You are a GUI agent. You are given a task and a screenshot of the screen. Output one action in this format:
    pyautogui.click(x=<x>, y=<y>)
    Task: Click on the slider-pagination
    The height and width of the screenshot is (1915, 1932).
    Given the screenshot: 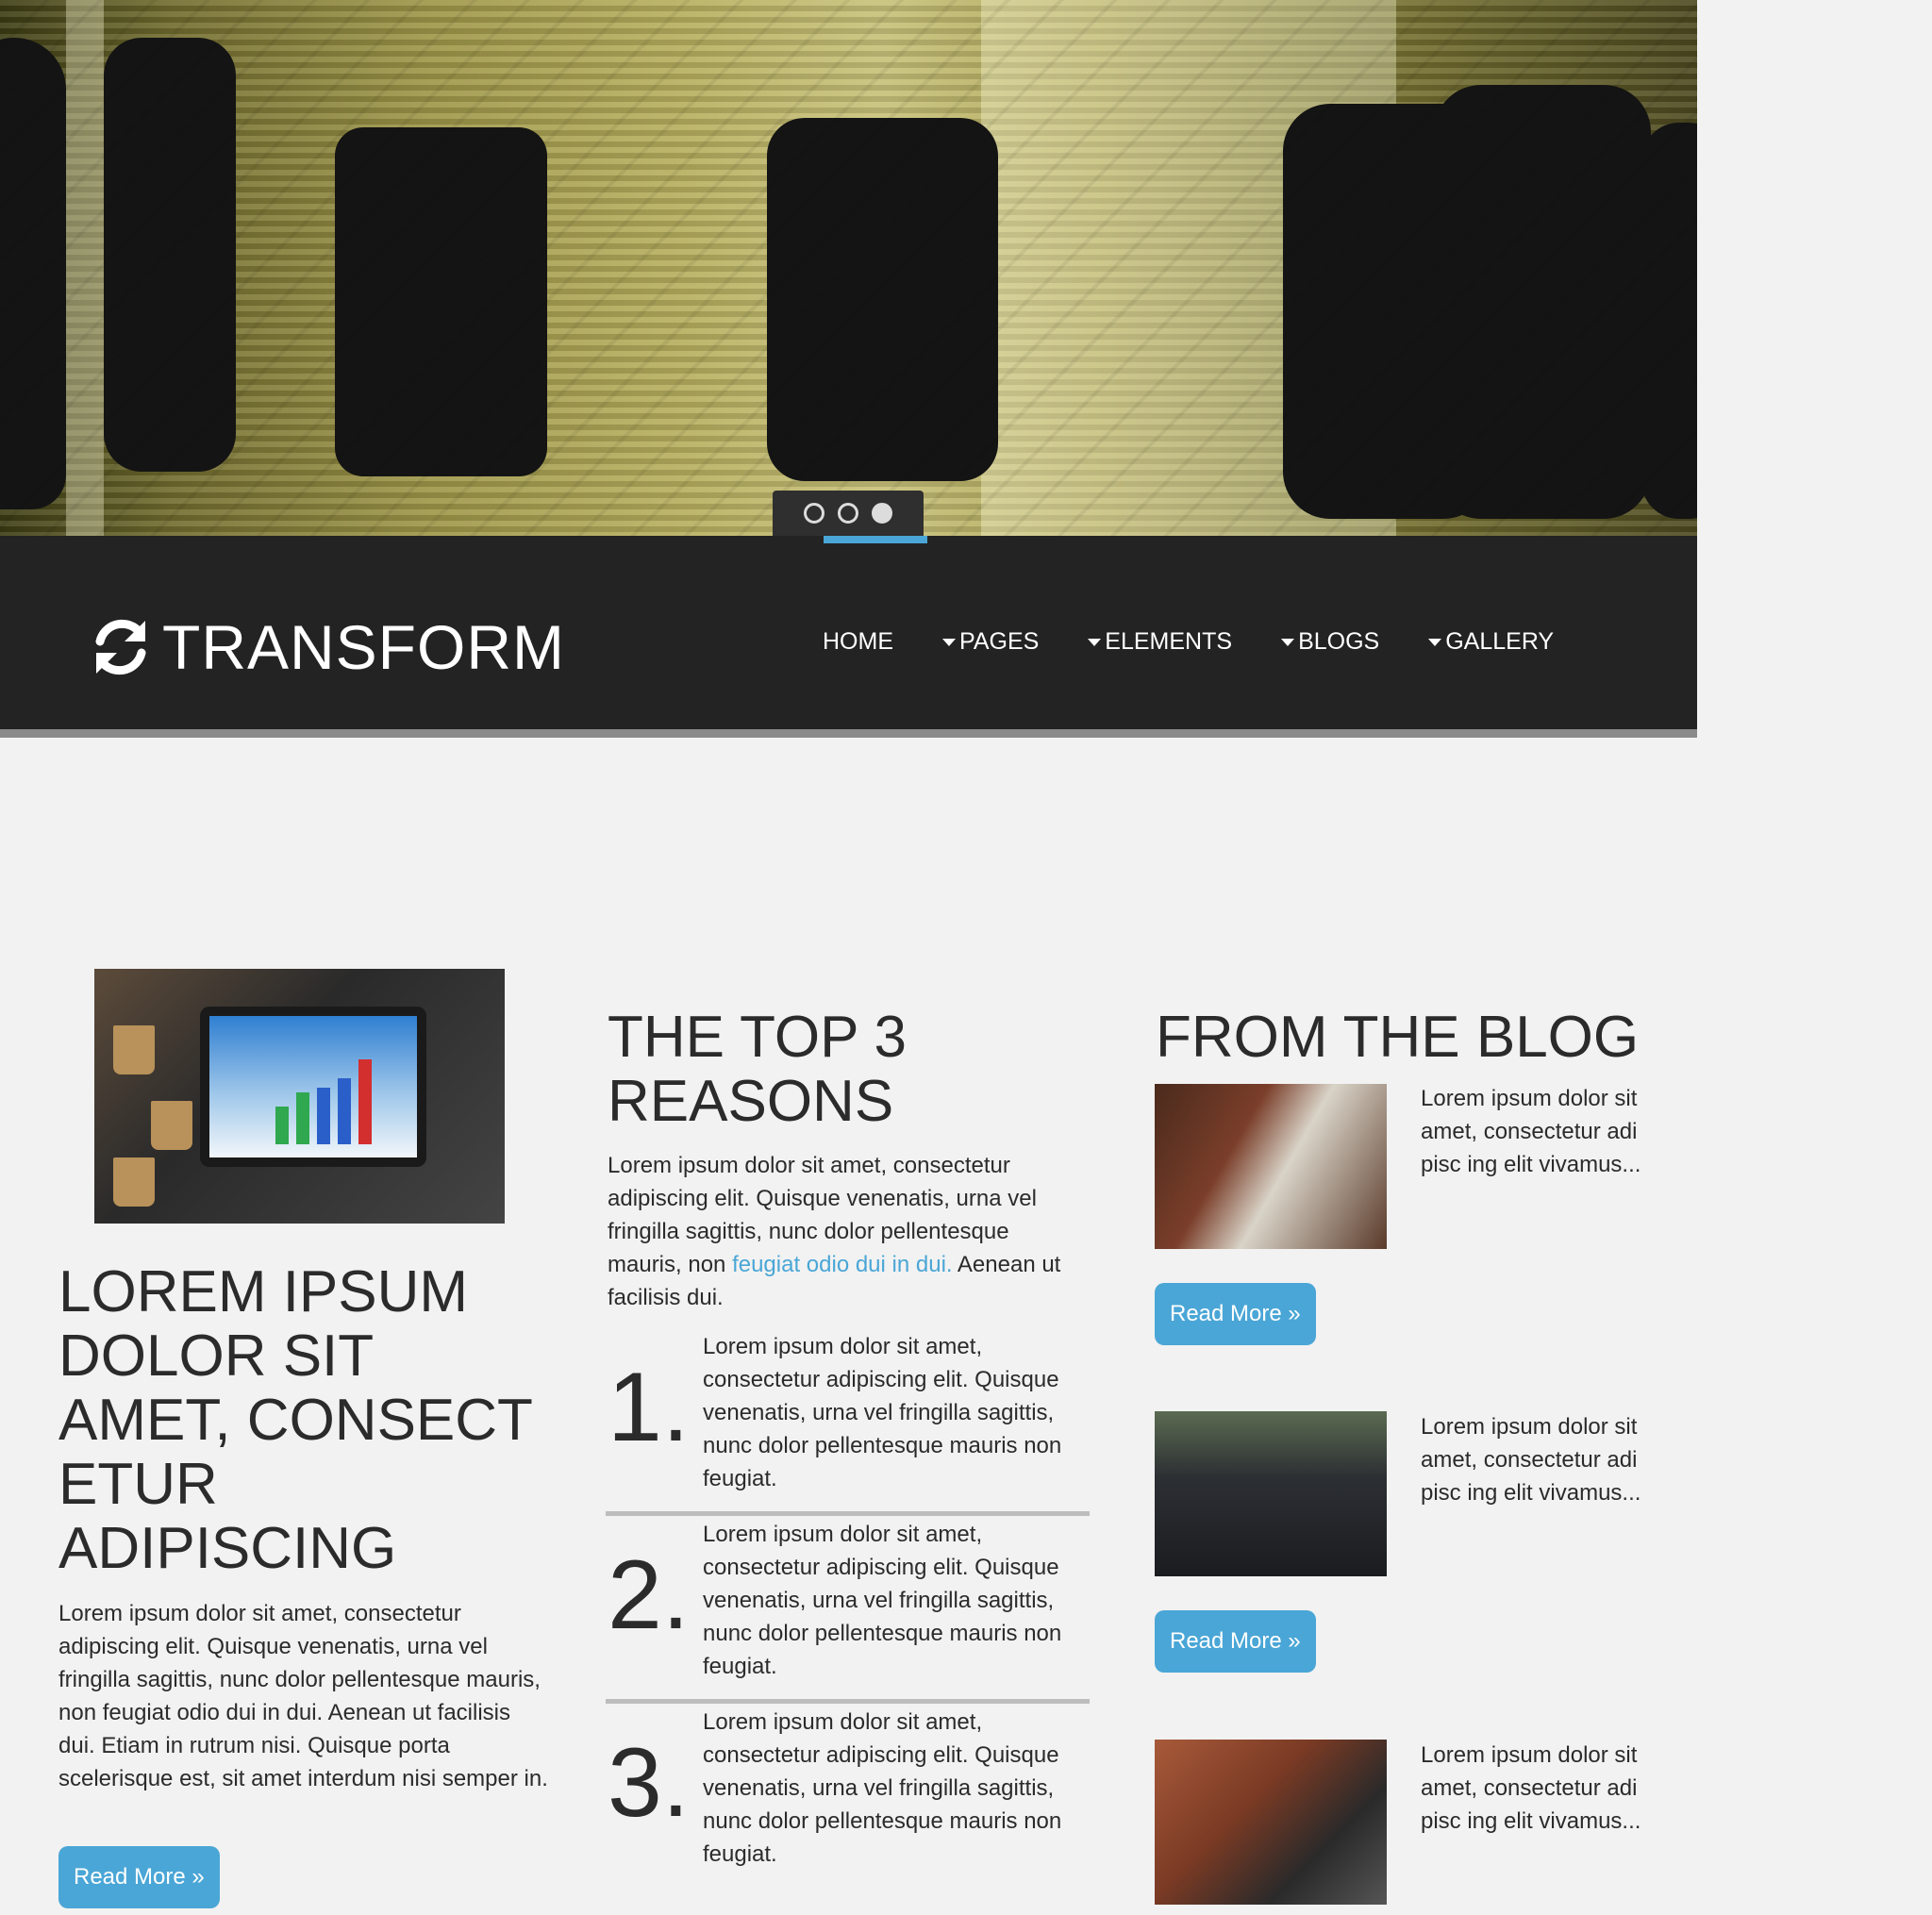 What is the action you would take?
    pyautogui.click(x=849, y=513)
    